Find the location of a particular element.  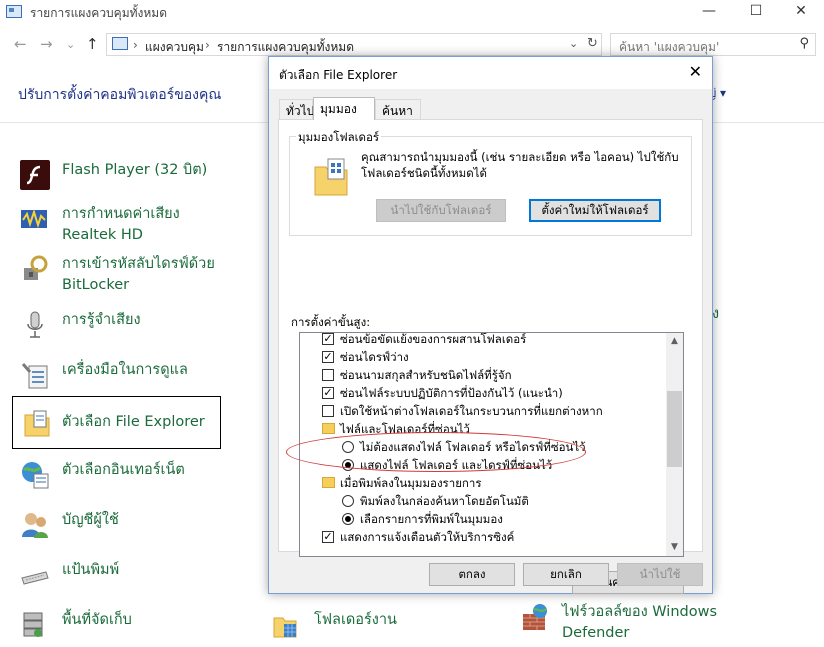

apply-button: นำไปใช้ is located at coordinates (660, 574).